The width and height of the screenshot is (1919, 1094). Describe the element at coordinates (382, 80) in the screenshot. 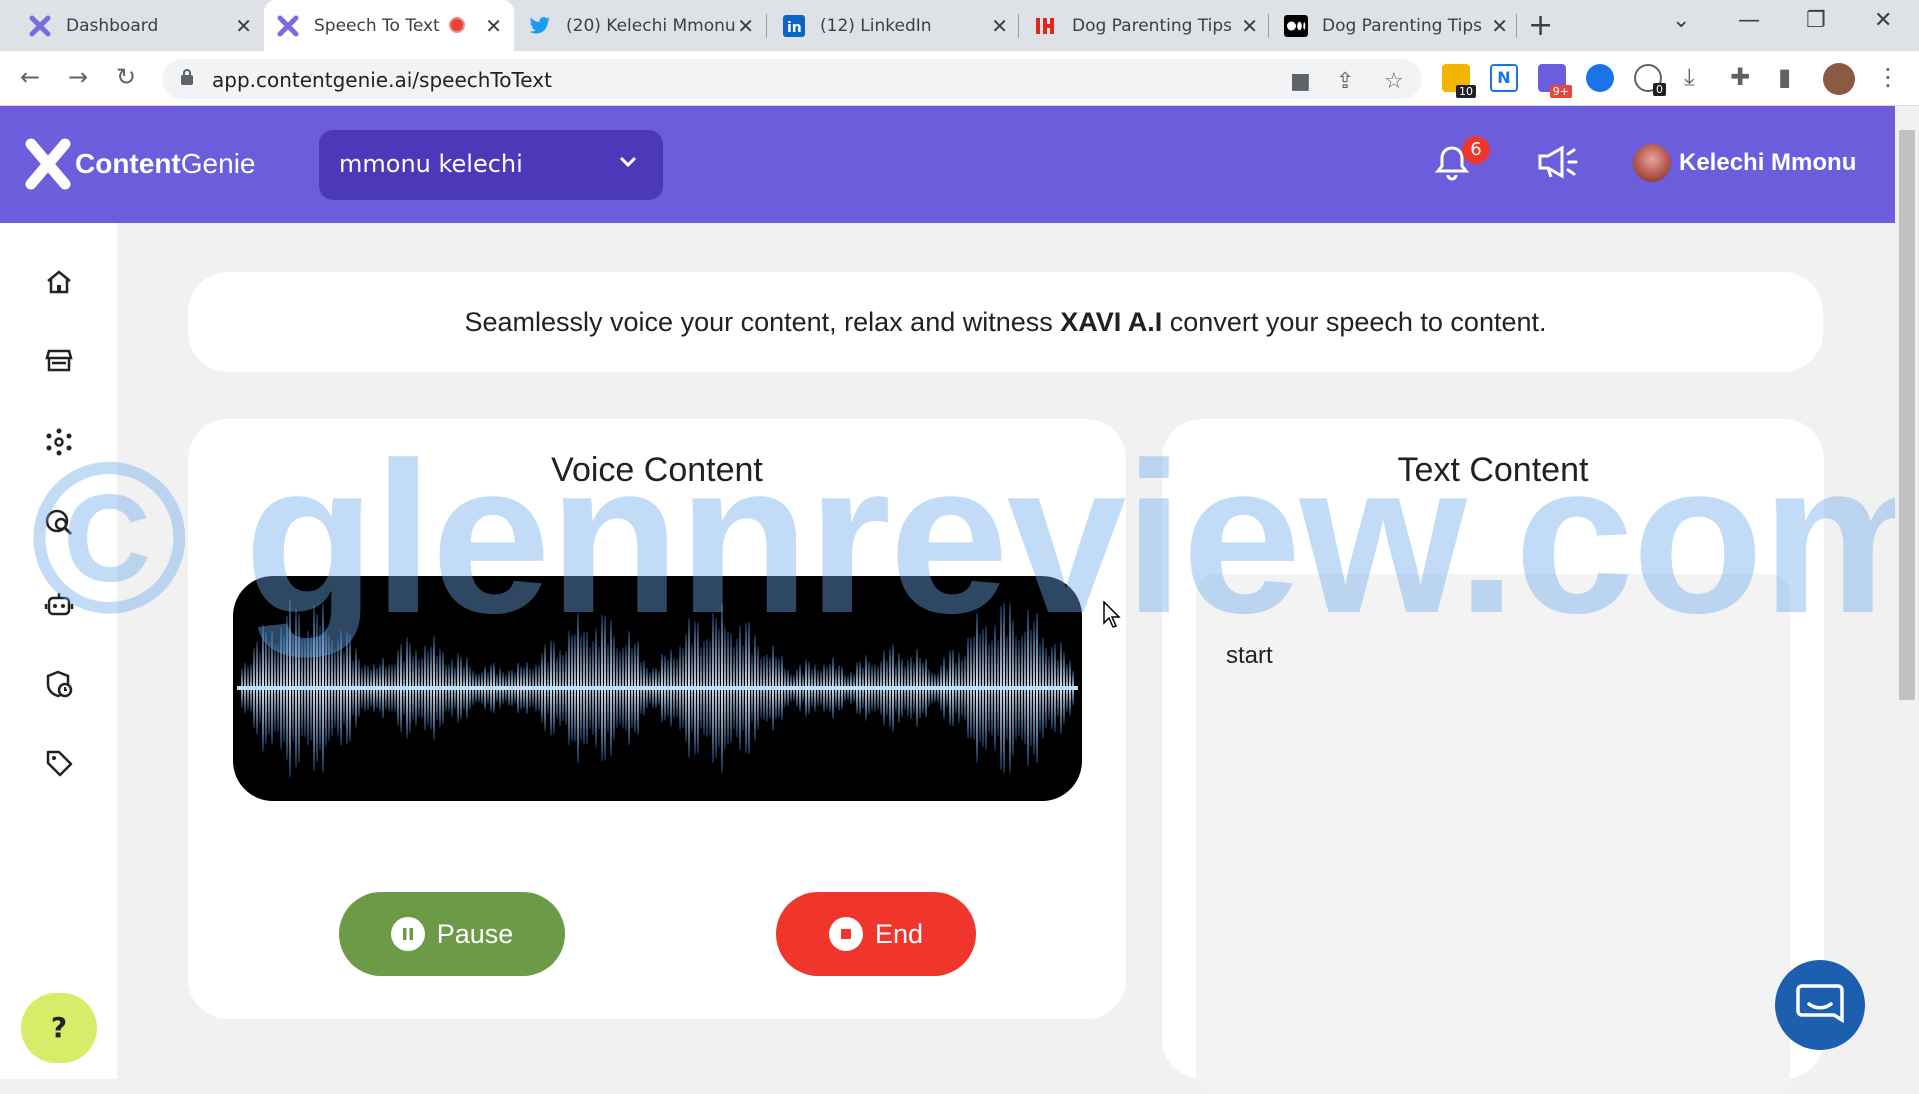

I see `url-text: app.contentgenie.ai/speechToText` at that location.